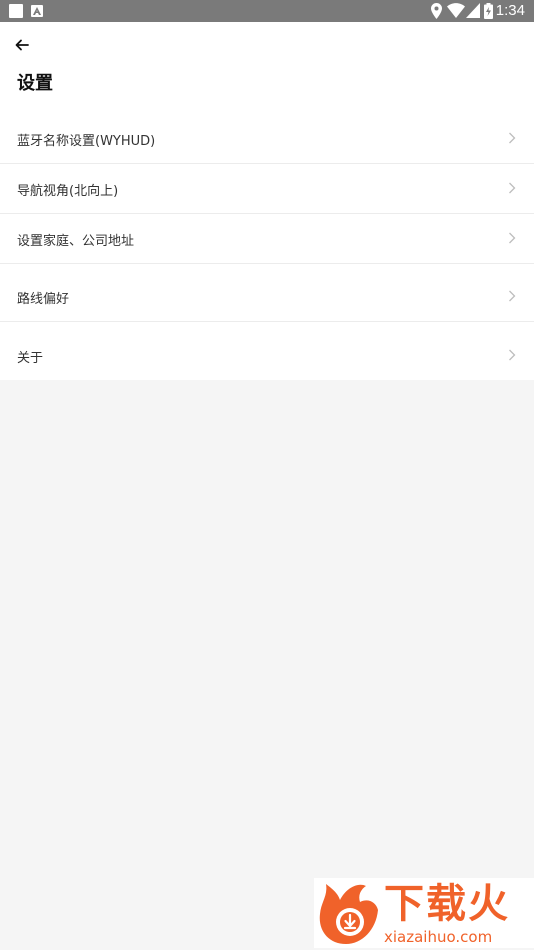  I want to click on notification-a-icon, so click(37, 11).